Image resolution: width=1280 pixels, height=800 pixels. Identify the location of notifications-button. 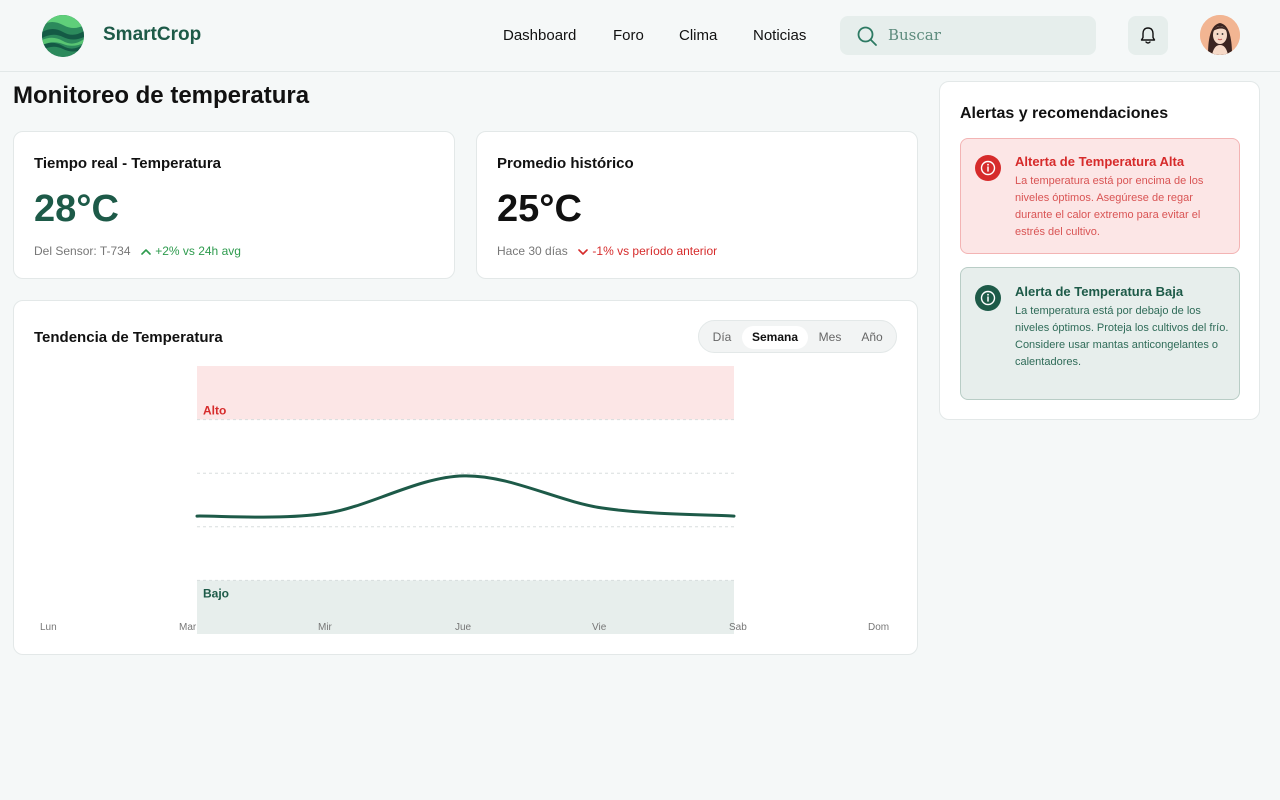
(1148, 35).